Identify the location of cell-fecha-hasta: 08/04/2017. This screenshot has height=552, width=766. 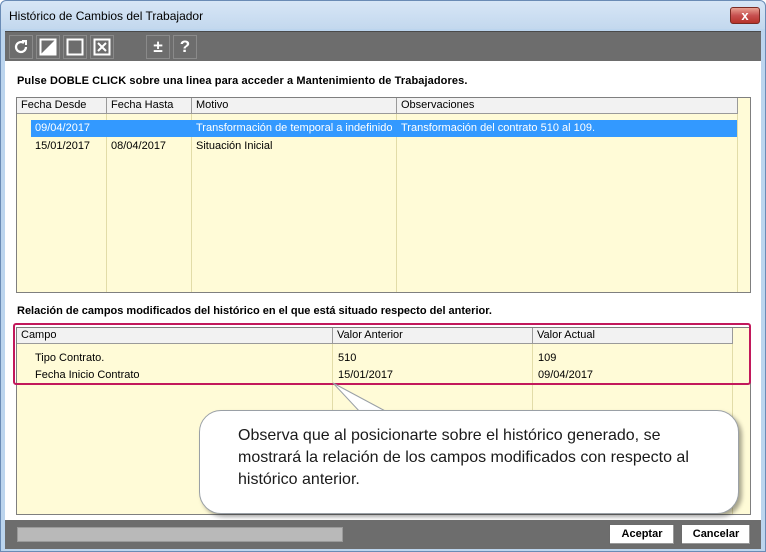
(139, 146).